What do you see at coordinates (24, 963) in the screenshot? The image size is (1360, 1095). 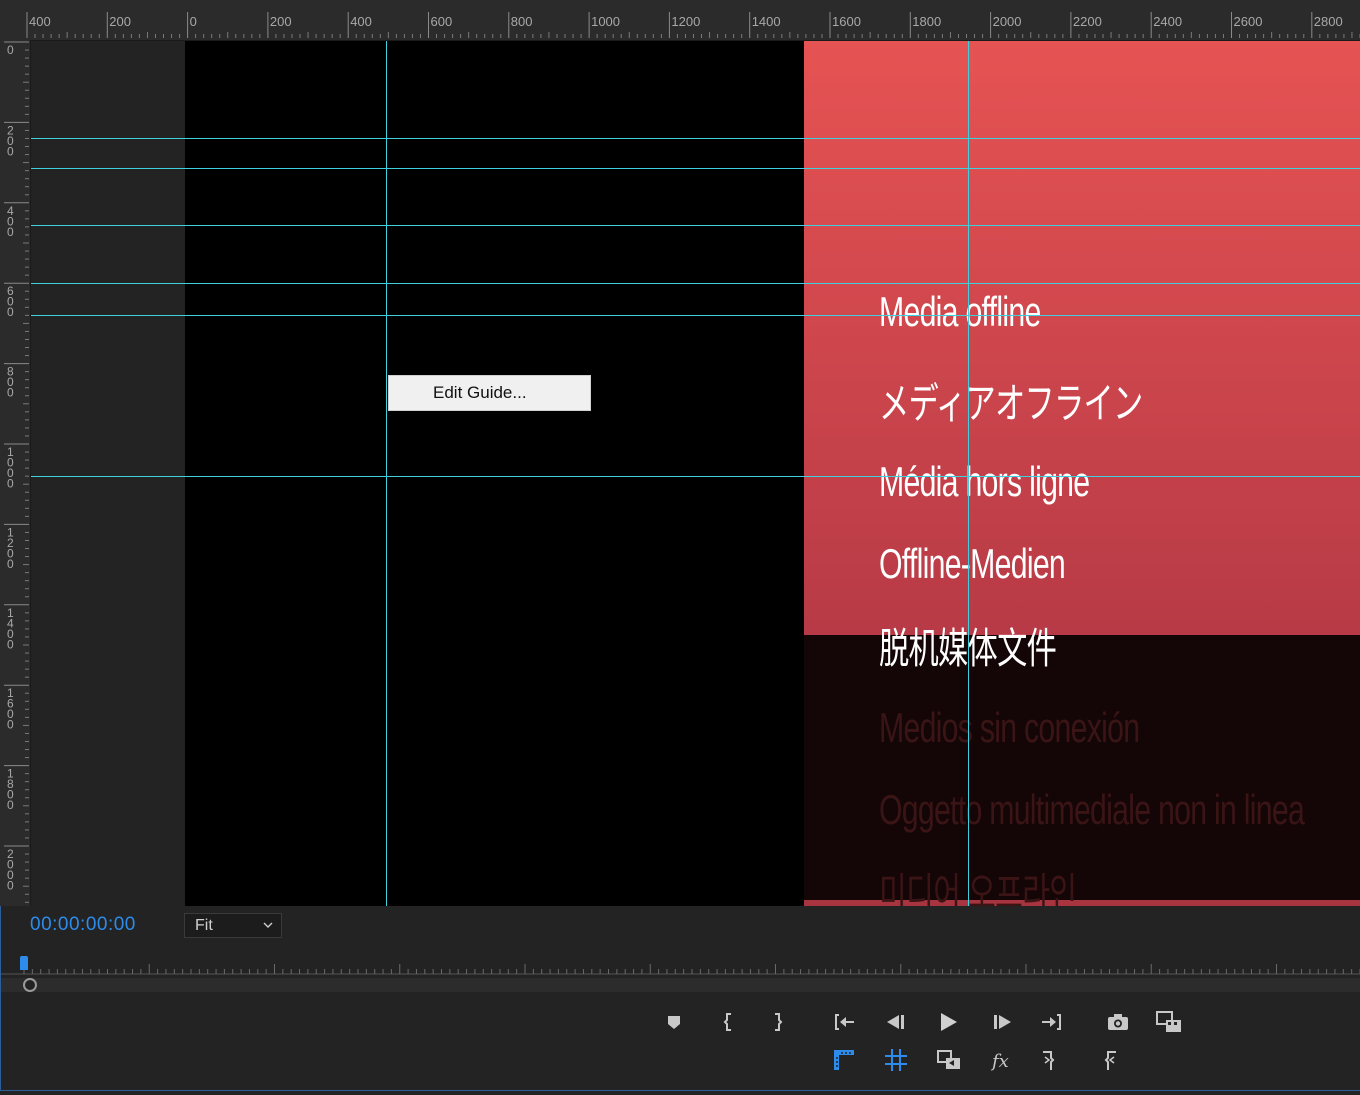 I see `playhead-handle` at bounding box center [24, 963].